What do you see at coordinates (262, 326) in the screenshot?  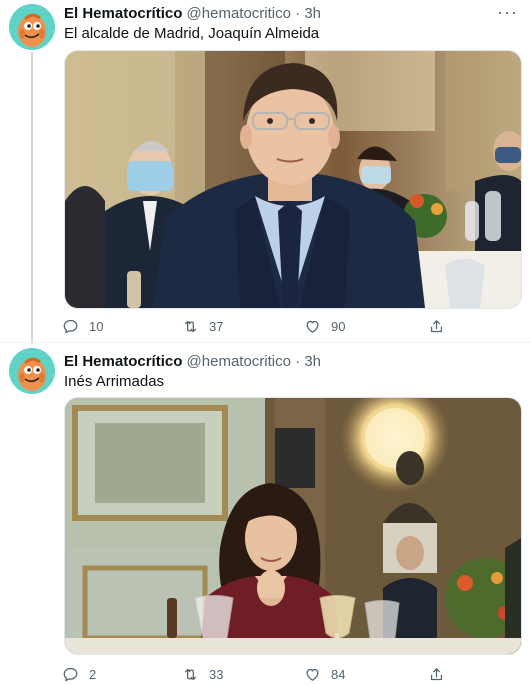 I see `tweet-actions: 10 37 90` at bounding box center [262, 326].